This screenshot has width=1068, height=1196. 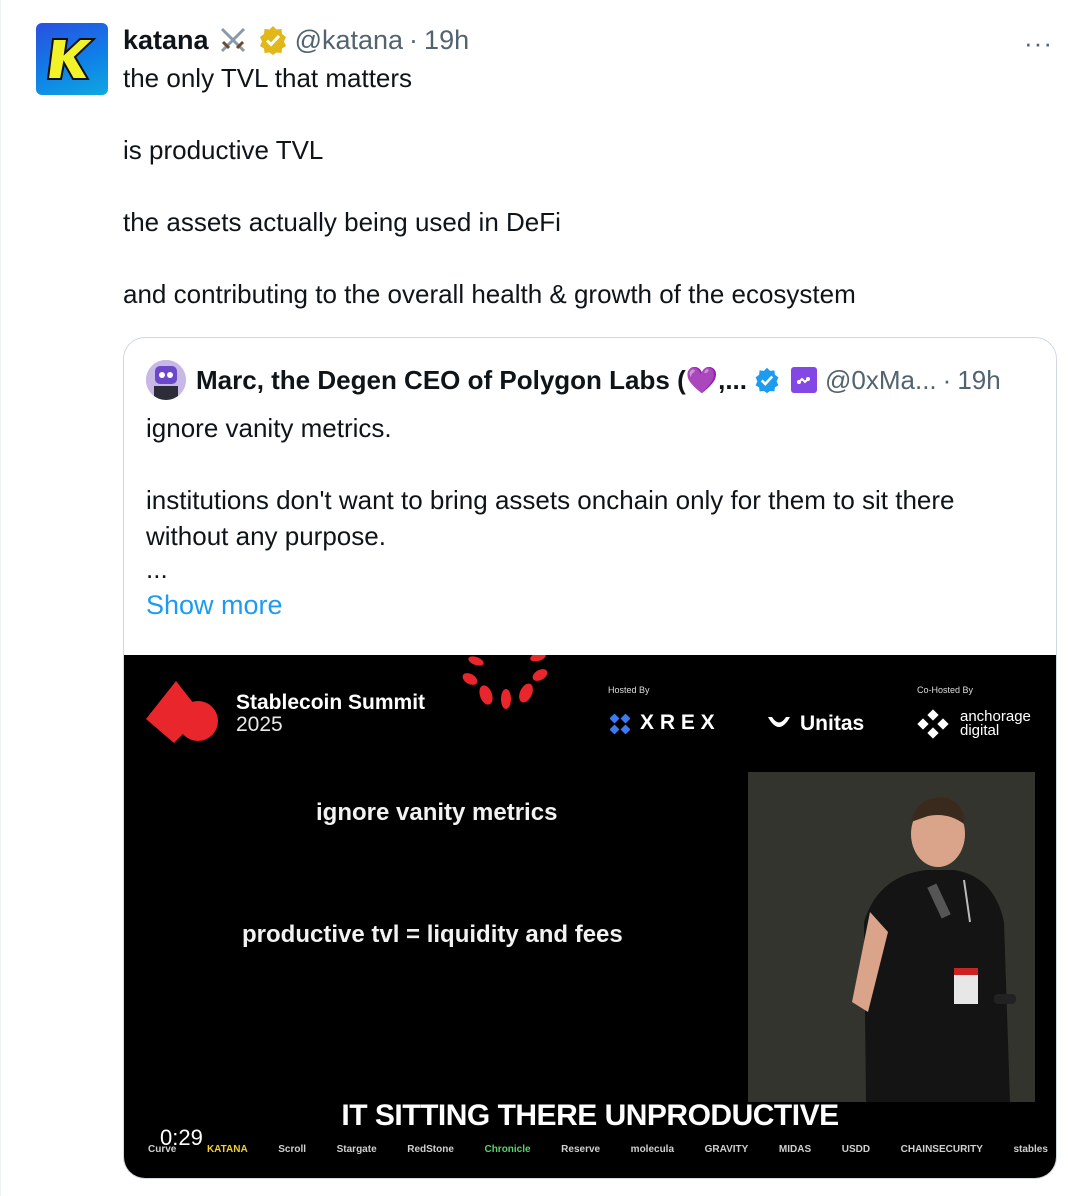 I want to click on xrex-logo-icon, so click(x=620, y=724).